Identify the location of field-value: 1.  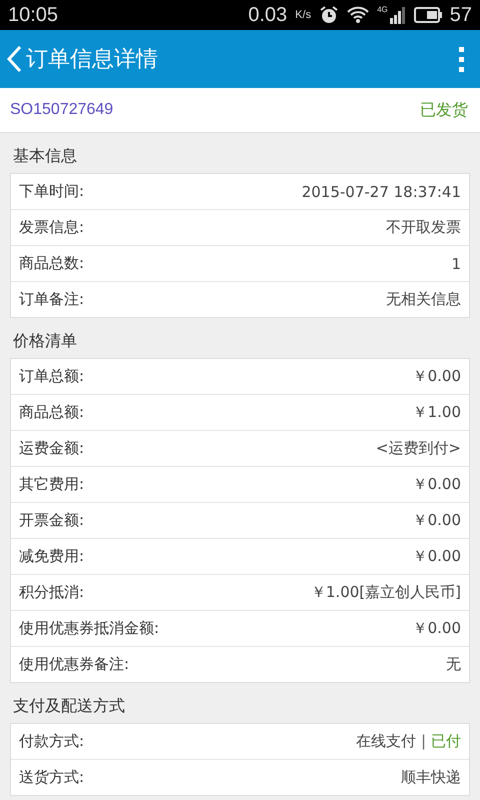
(456, 263).